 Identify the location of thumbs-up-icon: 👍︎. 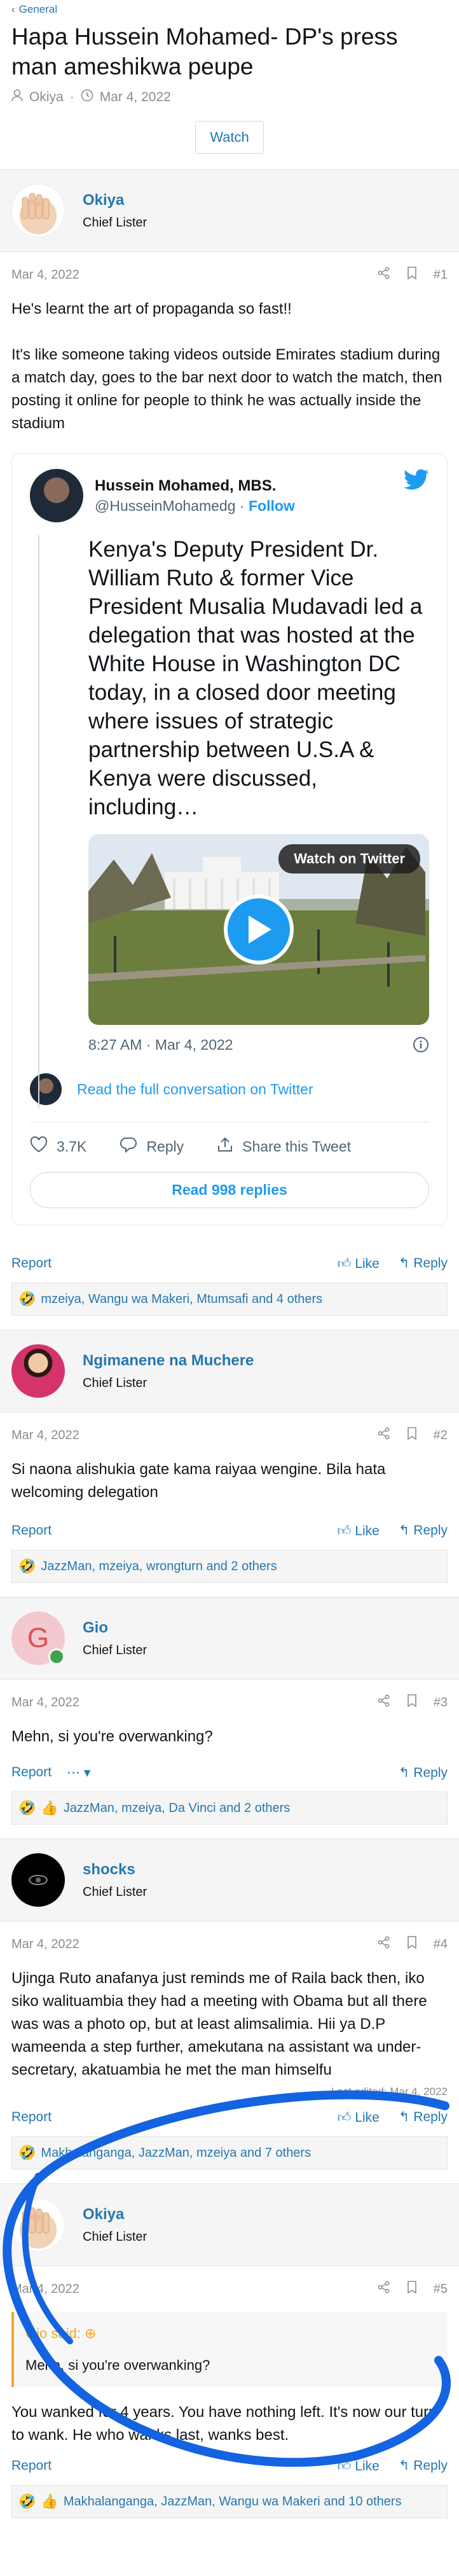
(344, 1531).